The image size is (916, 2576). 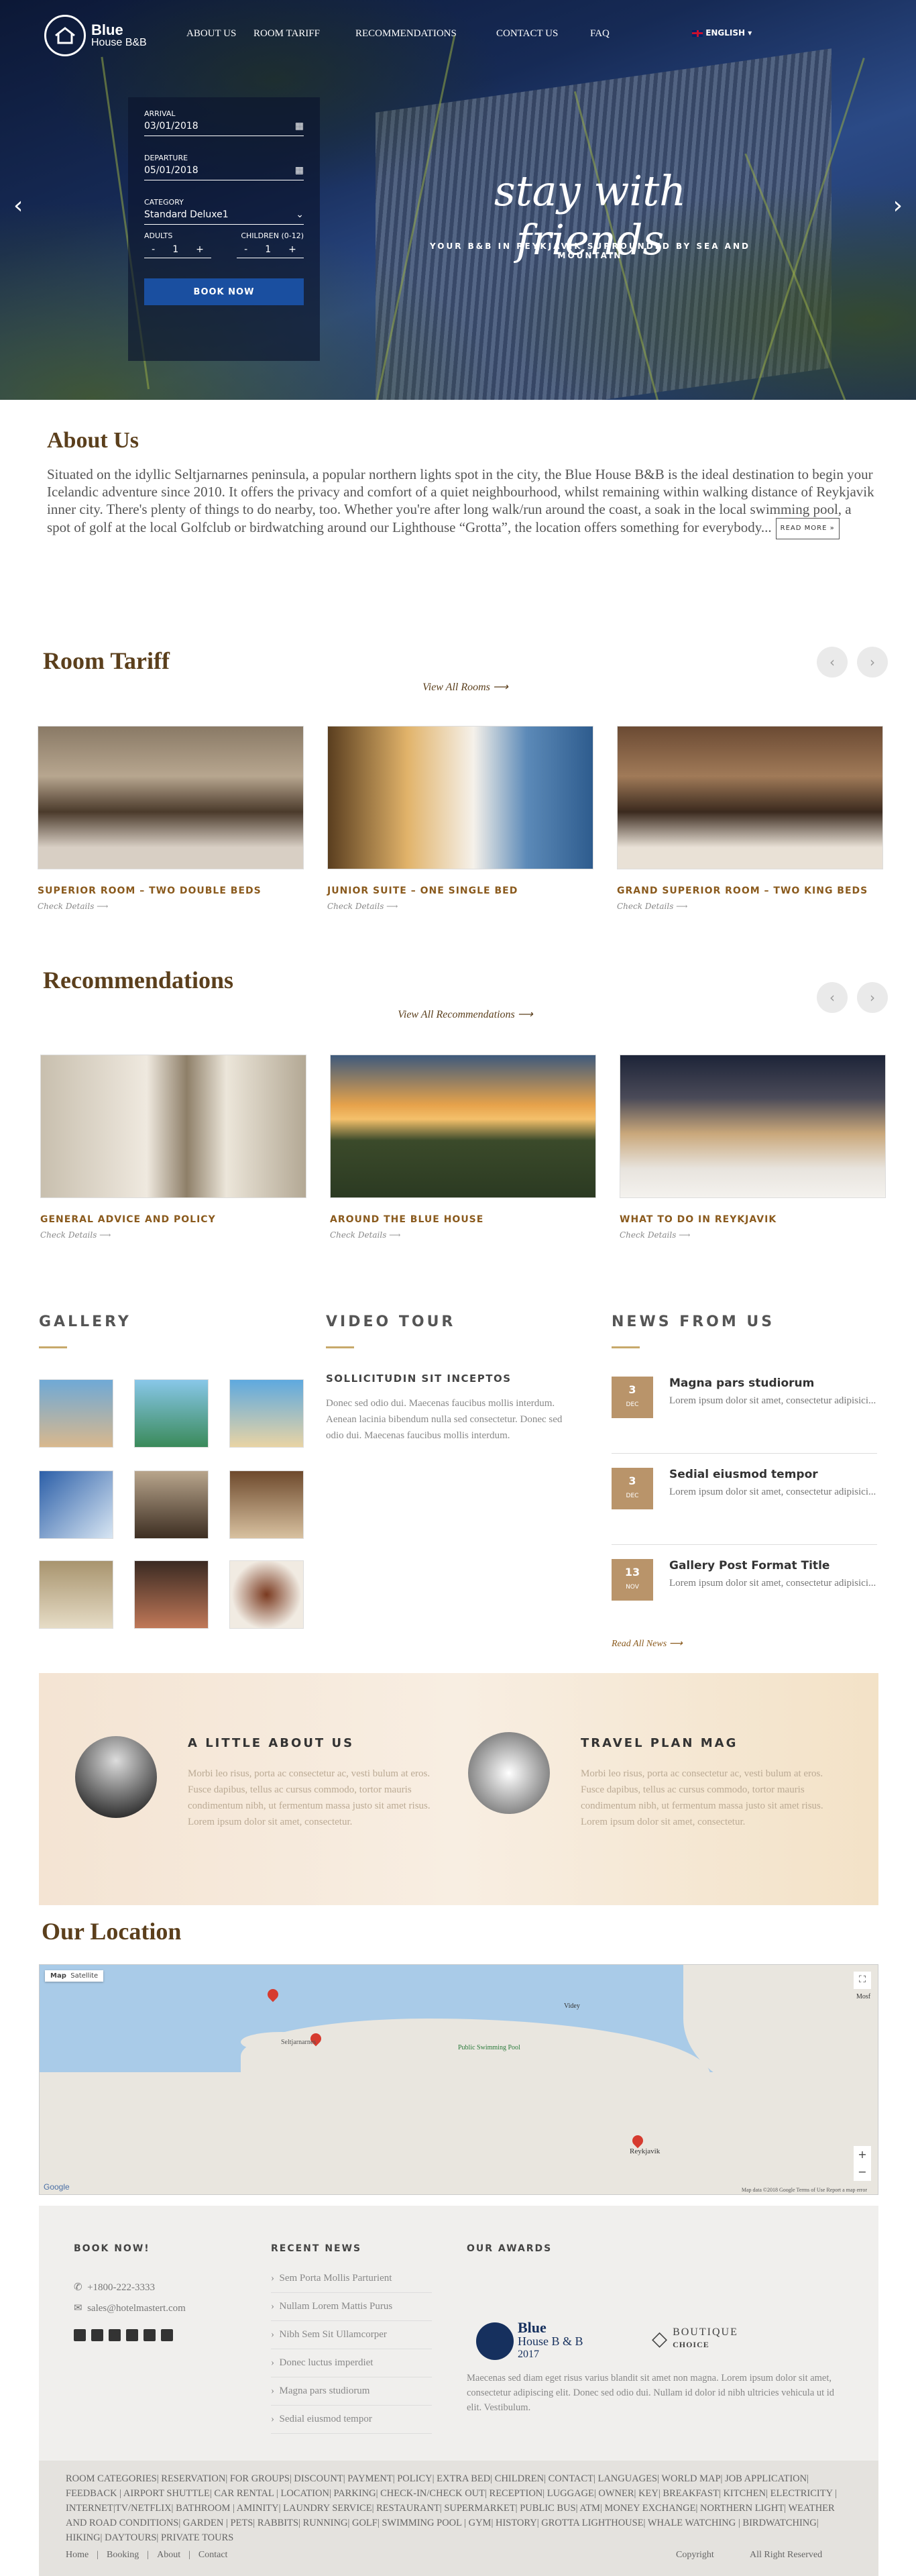 What do you see at coordinates (177, 251) in the screenshot?
I see `adults-stepper: - 1 +` at bounding box center [177, 251].